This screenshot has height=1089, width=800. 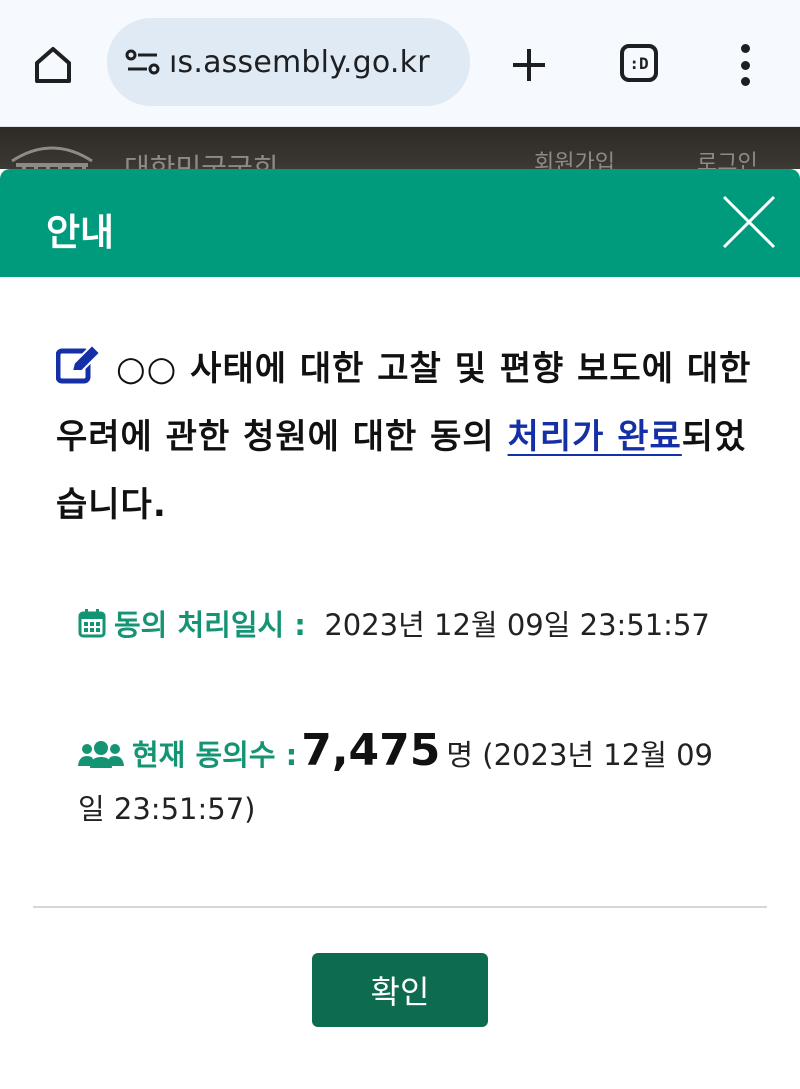 What do you see at coordinates (400, 907) in the screenshot?
I see `divider` at bounding box center [400, 907].